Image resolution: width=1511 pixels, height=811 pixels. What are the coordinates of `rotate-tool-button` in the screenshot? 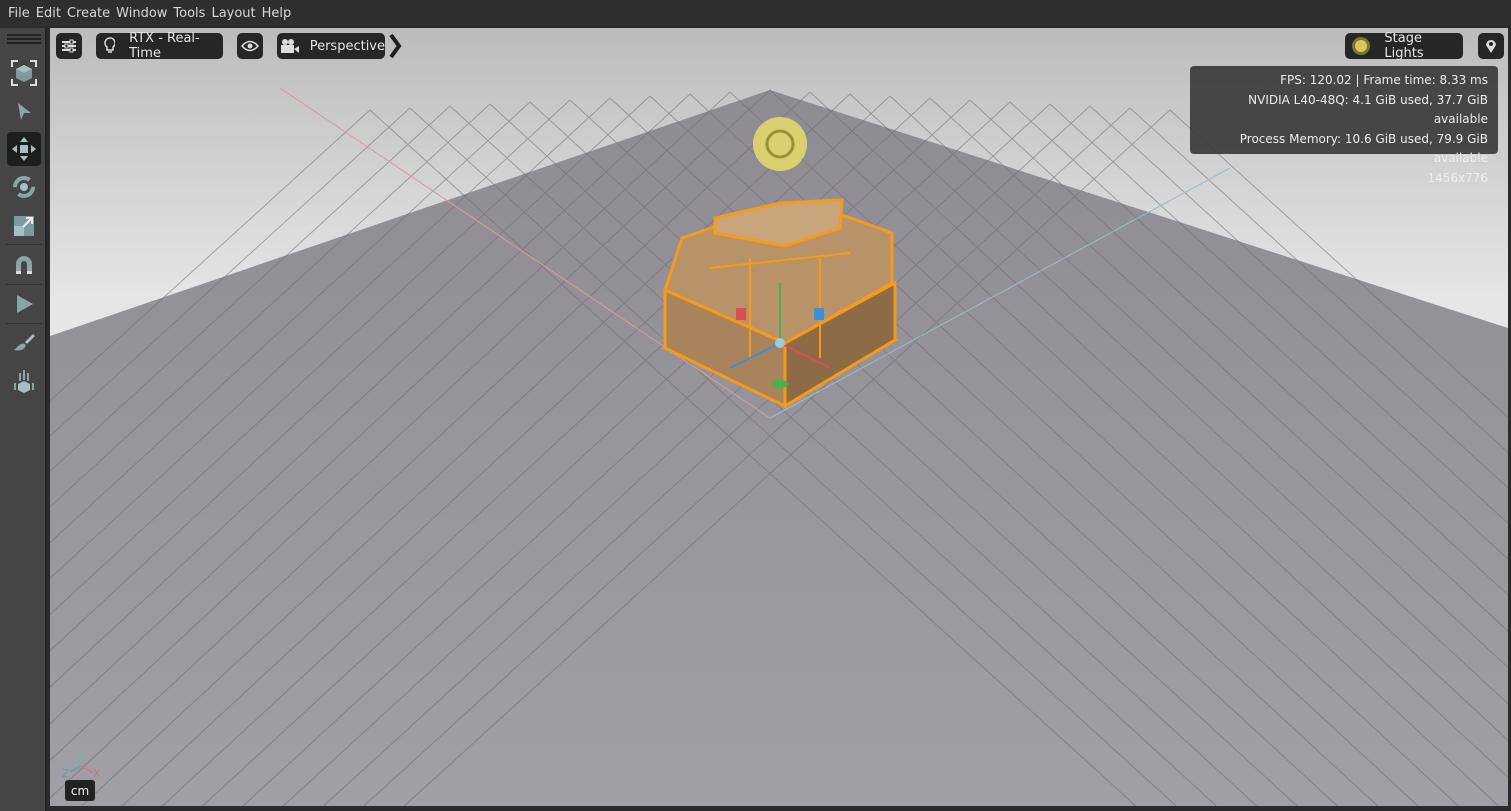 It's located at (24, 187).